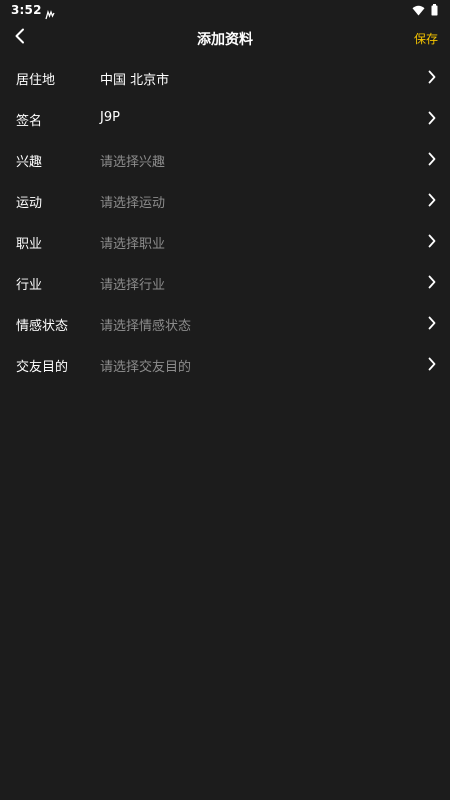  I want to click on app-bar: 添加资料 保存, so click(225, 39).